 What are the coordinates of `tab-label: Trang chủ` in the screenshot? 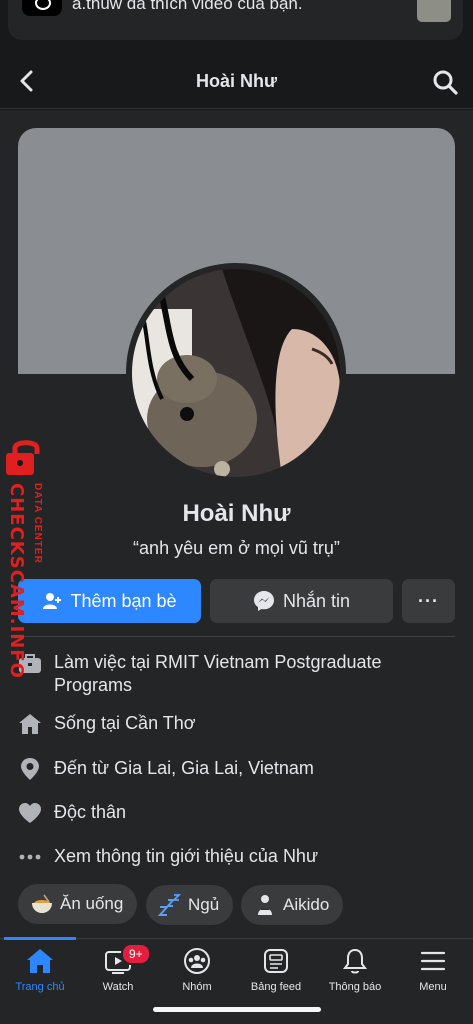 It's located at (40, 987).